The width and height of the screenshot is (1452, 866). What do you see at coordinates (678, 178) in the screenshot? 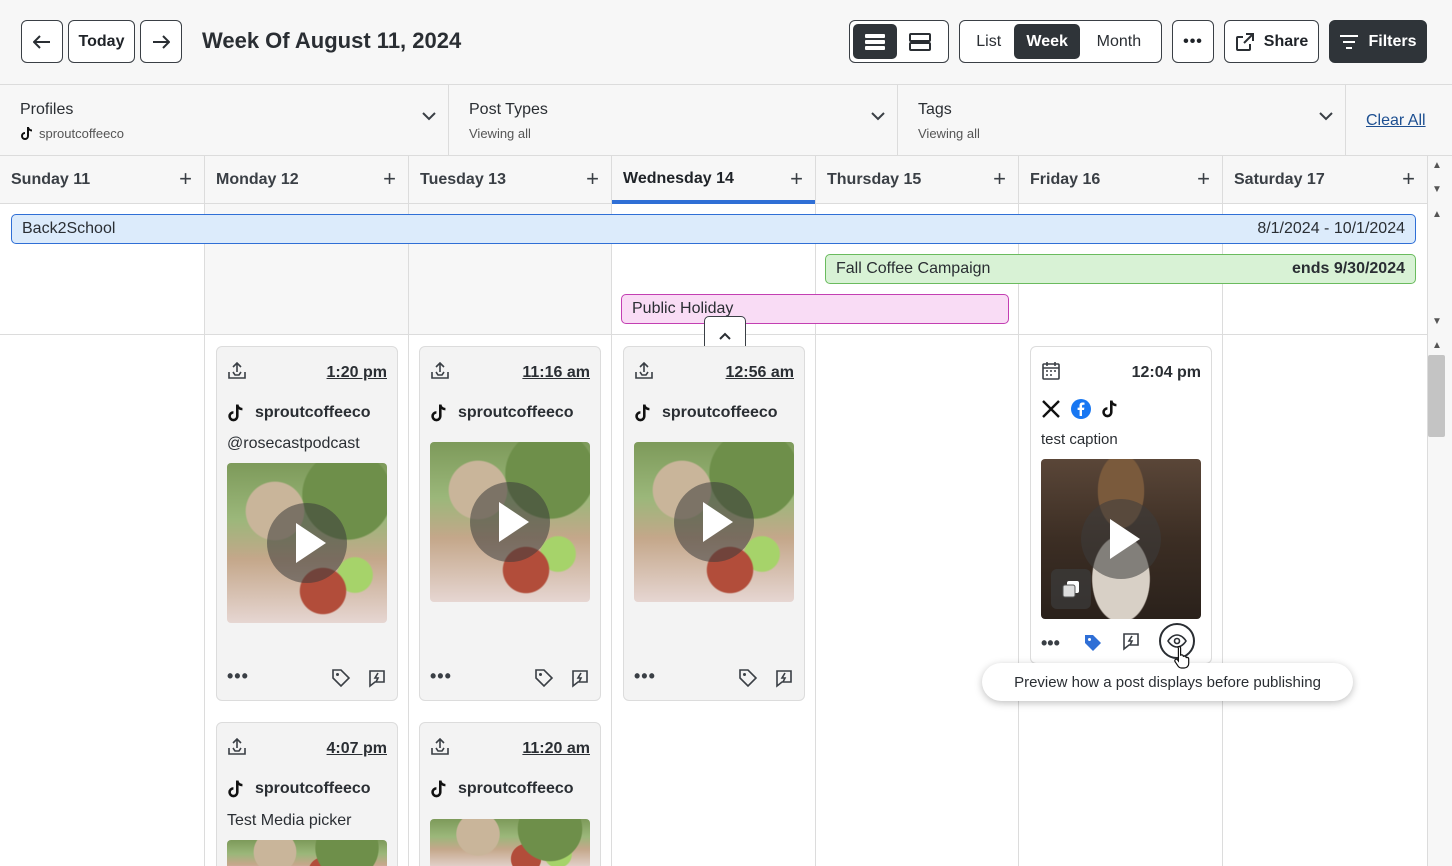
I see `day-name: Wednesday 14` at bounding box center [678, 178].